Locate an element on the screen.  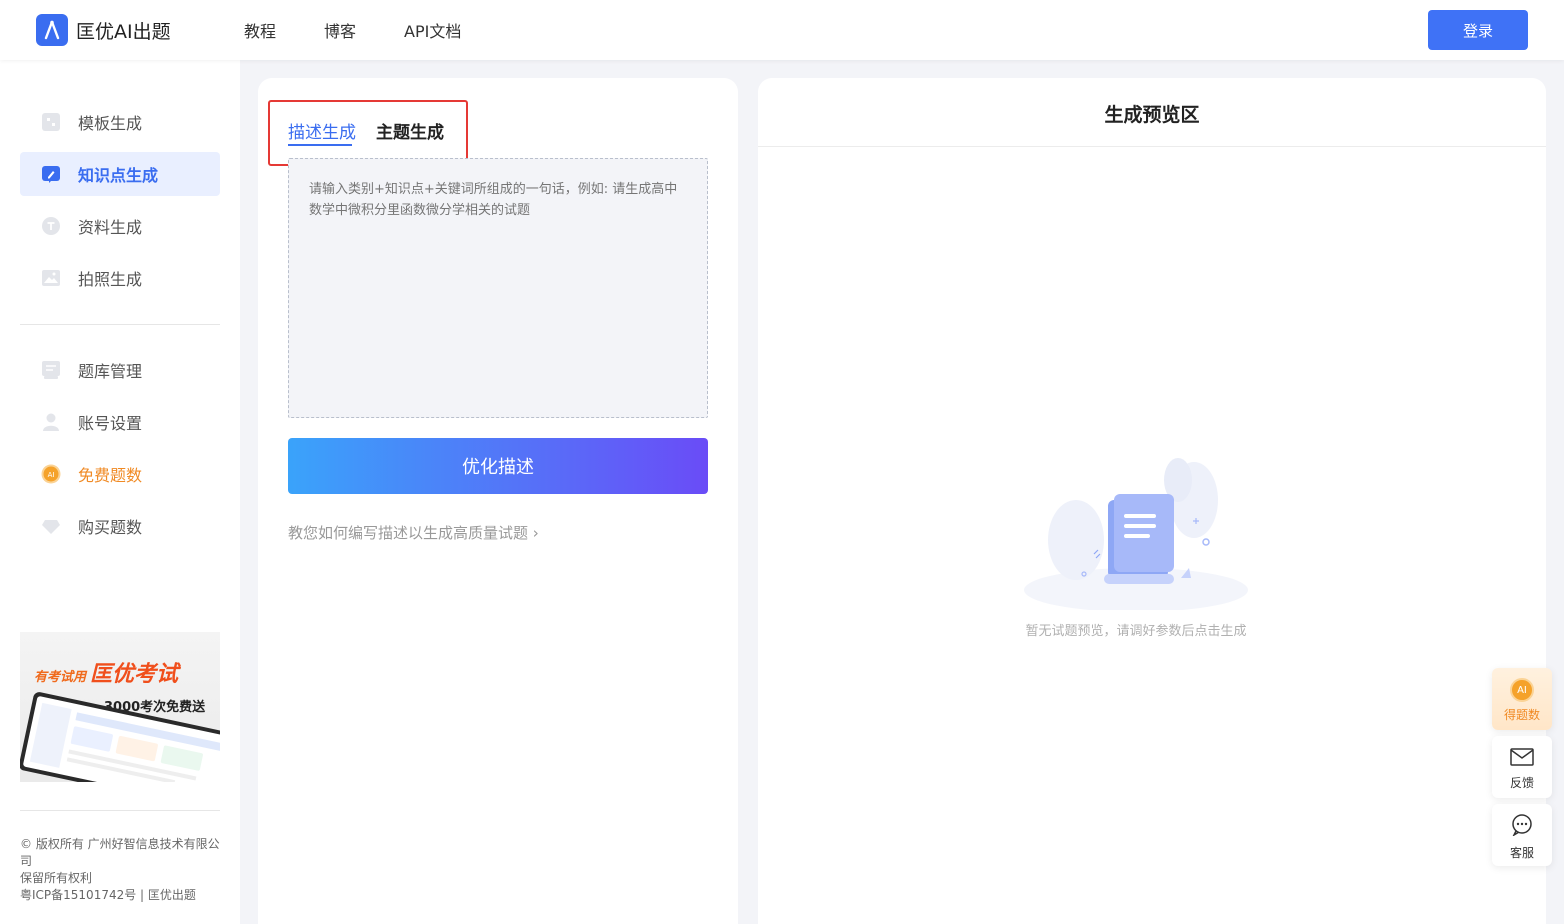
active-tab-indicator is located at coordinates (320, 145).